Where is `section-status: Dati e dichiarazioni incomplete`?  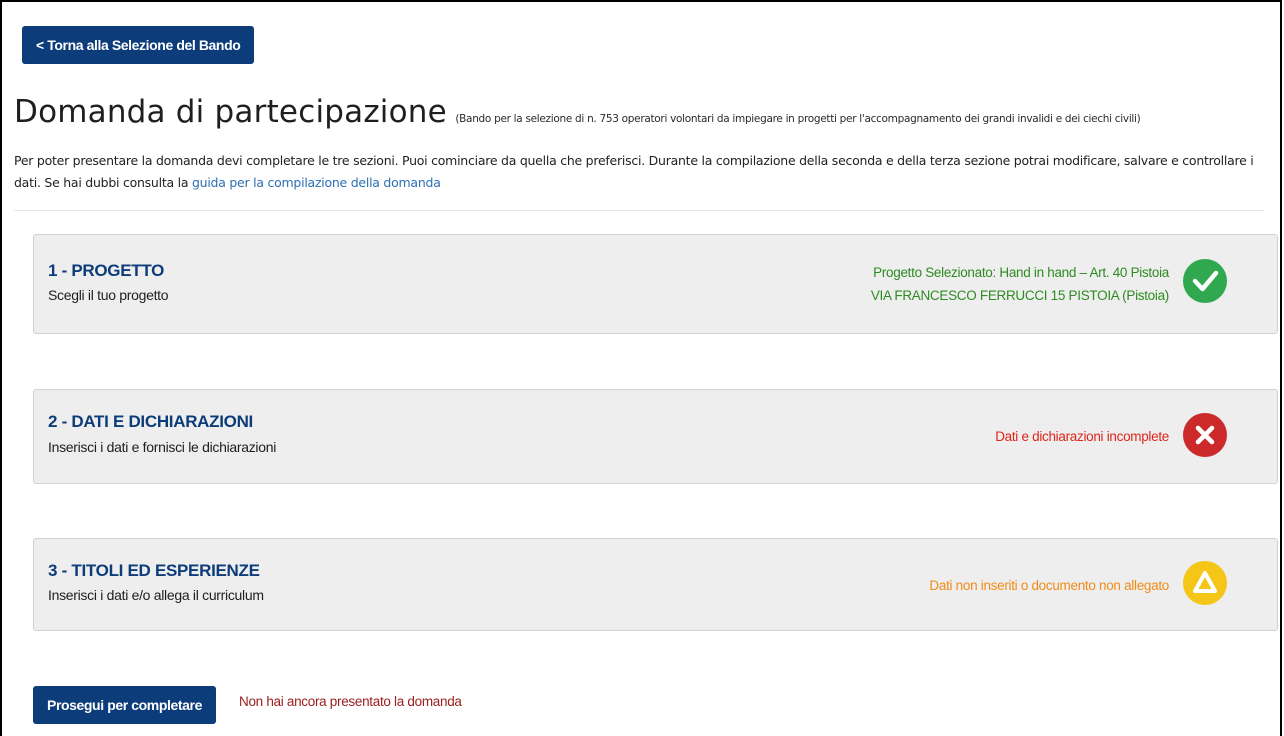 section-status: Dati e dichiarazioni incomplete is located at coordinates (1082, 436).